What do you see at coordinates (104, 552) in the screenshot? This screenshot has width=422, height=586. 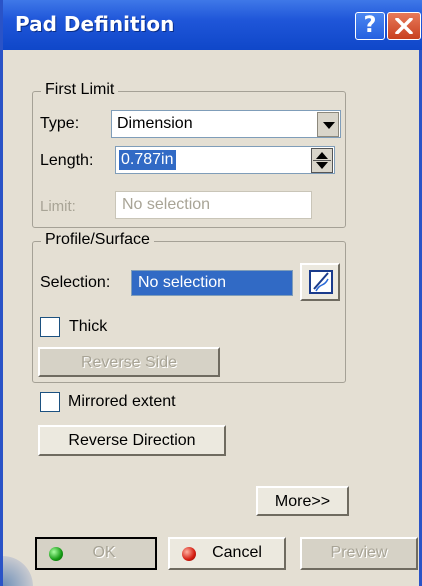 I see `ok-label: OK` at bounding box center [104, 552].